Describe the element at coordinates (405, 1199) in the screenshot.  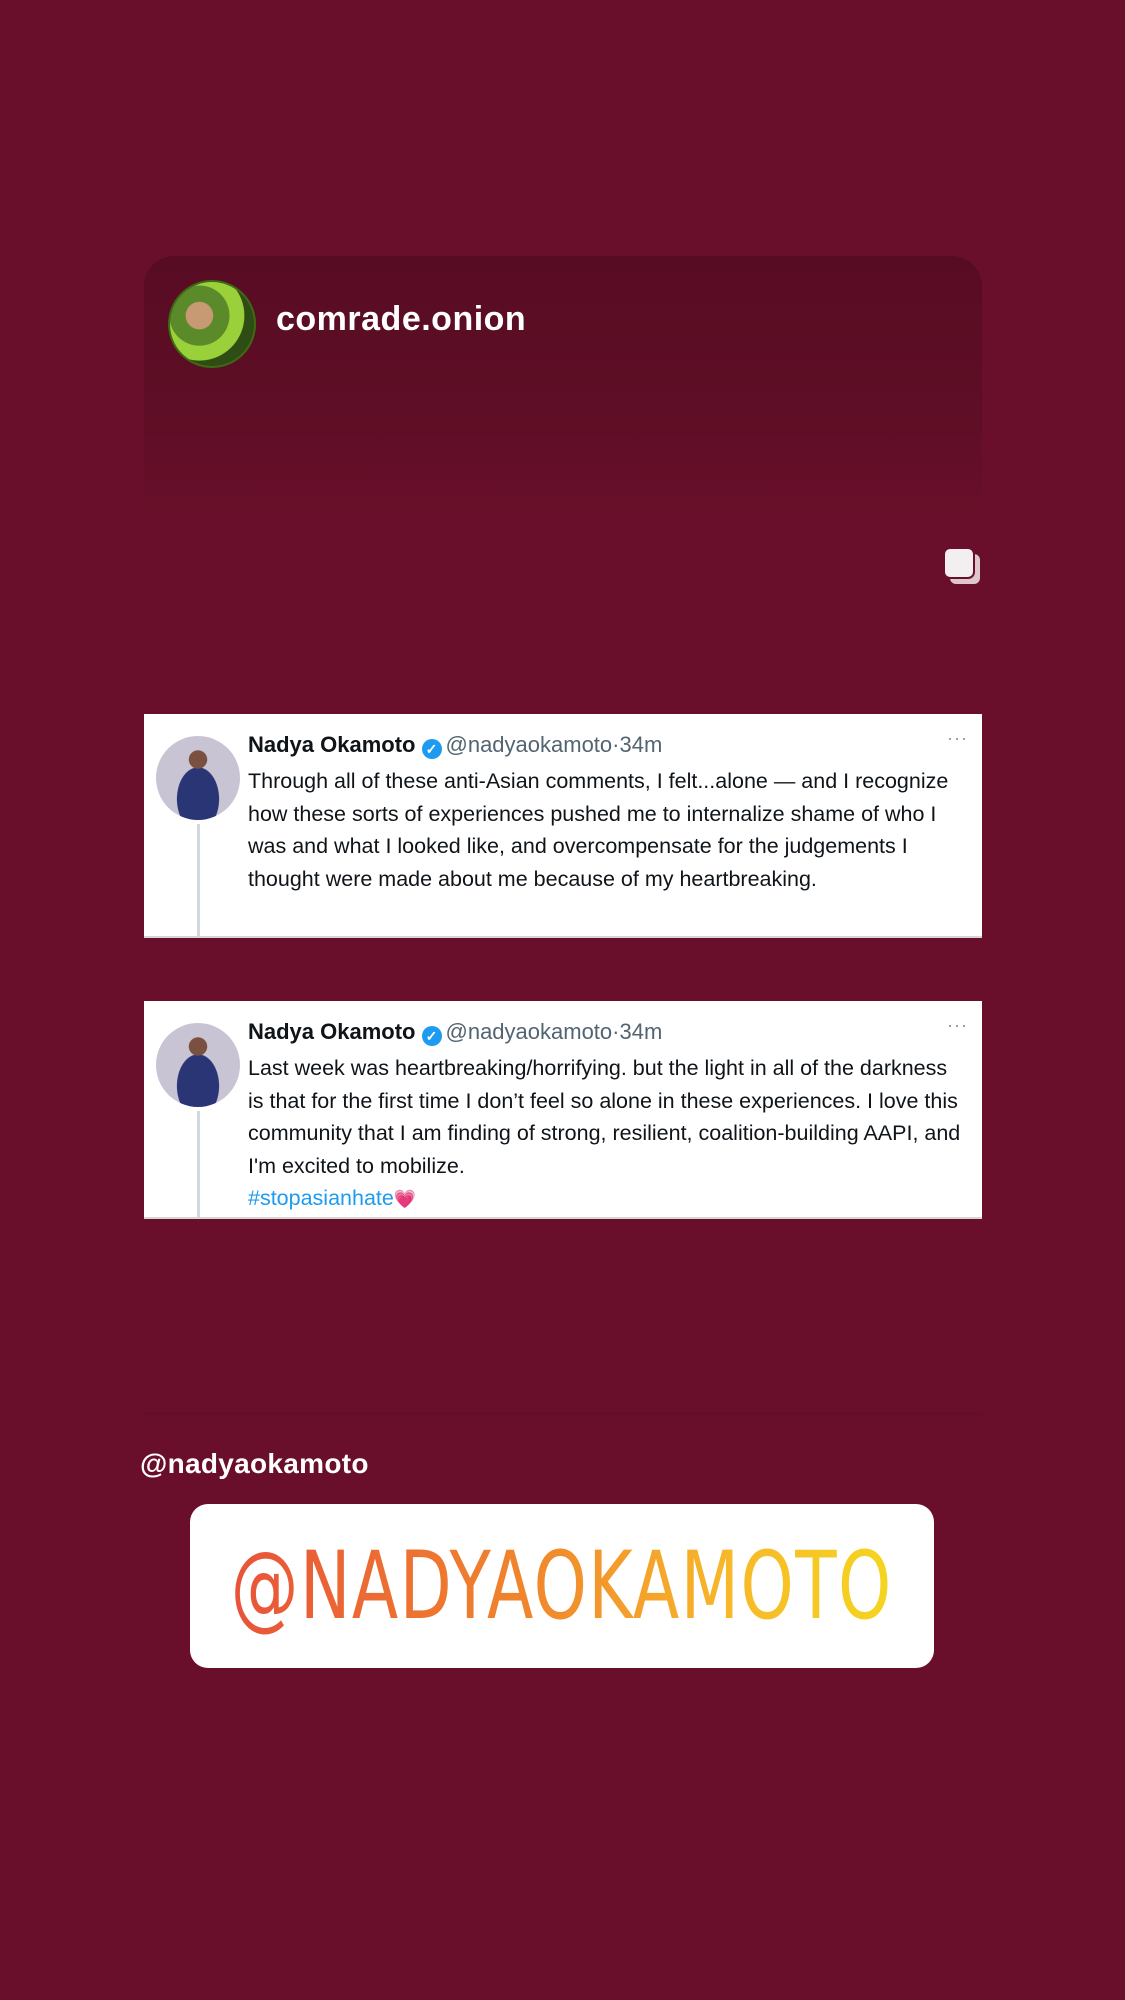
I see `heart-emoji-icon: 💗` at that location.